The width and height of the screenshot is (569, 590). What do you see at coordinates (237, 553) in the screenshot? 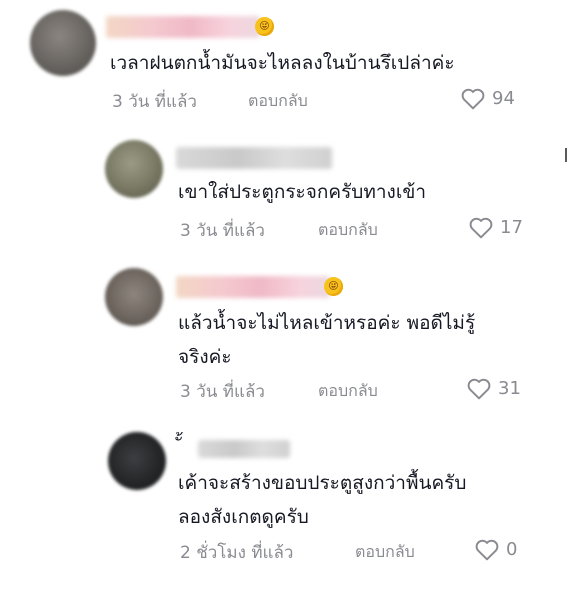
I see `timestamp: 2 ชั่วโมง ที่แล้ว` at bounding box center [237, 553].